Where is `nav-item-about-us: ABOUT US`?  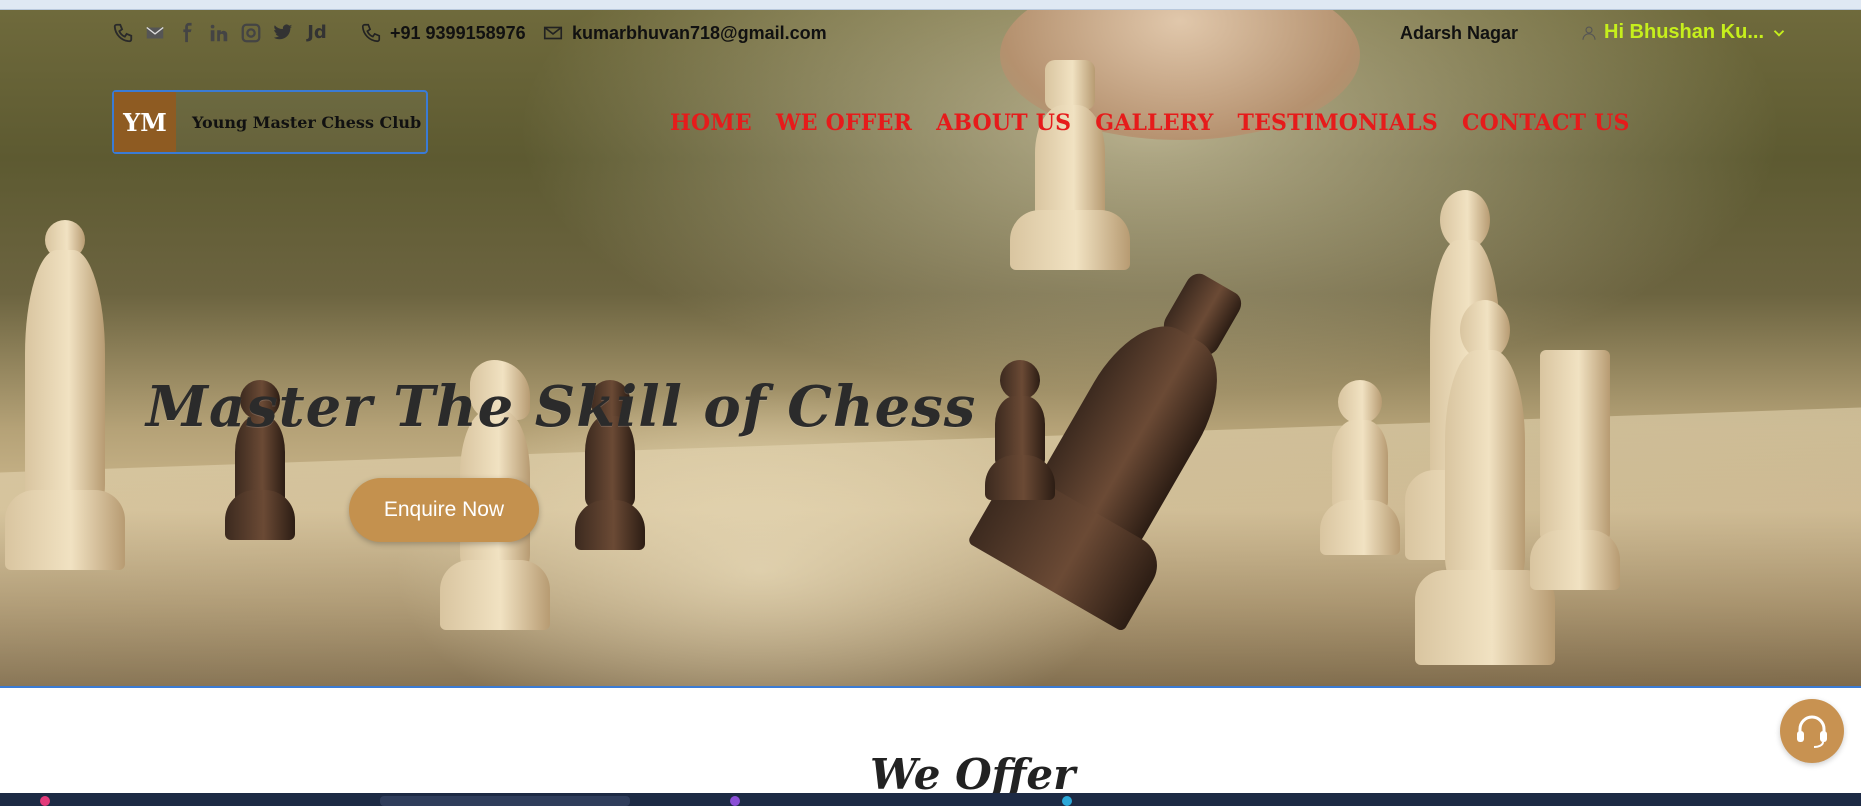
nav-item-about-us: ABOUT US is located at coordinates (1003, 123).